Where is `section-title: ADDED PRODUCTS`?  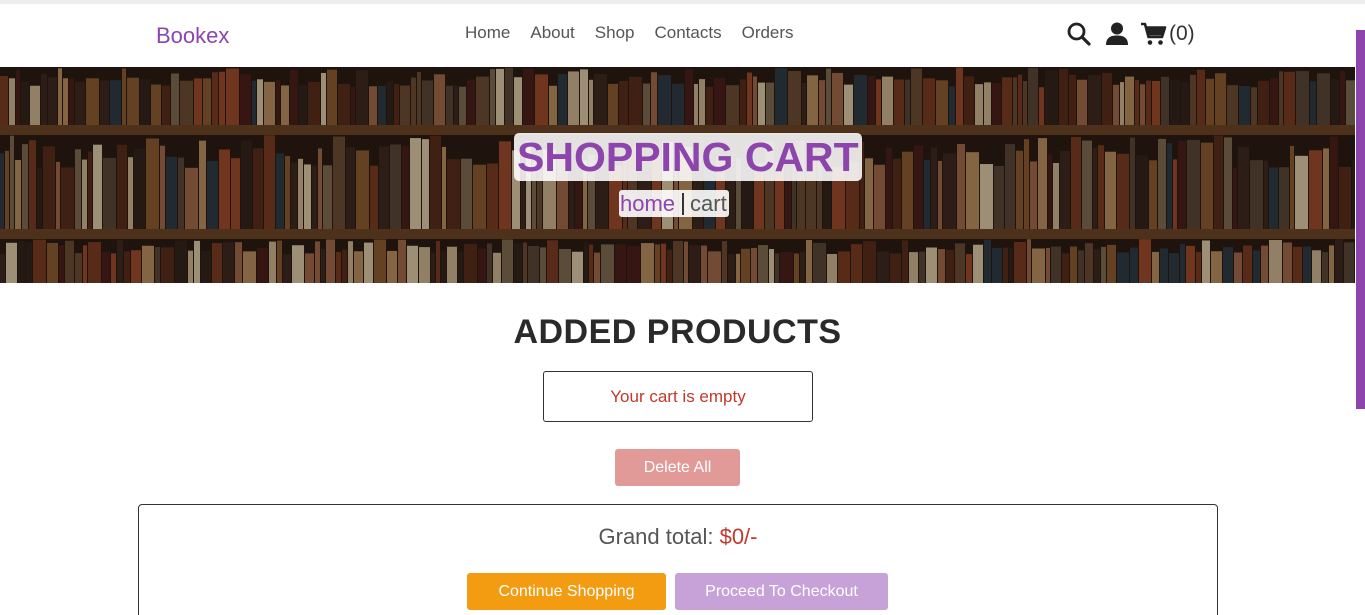 section-title: ADDED PRODUCTS is located at coordinates (677, 332).